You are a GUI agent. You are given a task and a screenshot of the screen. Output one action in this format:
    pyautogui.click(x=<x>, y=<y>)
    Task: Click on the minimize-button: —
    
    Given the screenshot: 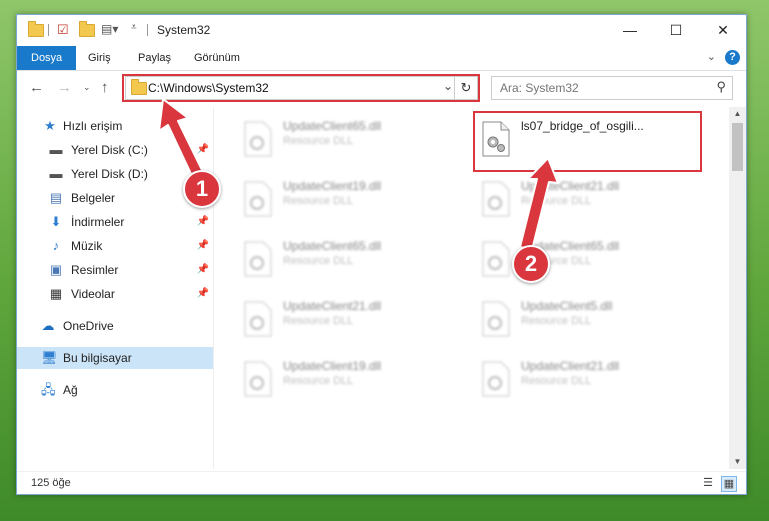 What is the action you would take?
    pyautogui.click(x=630, y=30)
    